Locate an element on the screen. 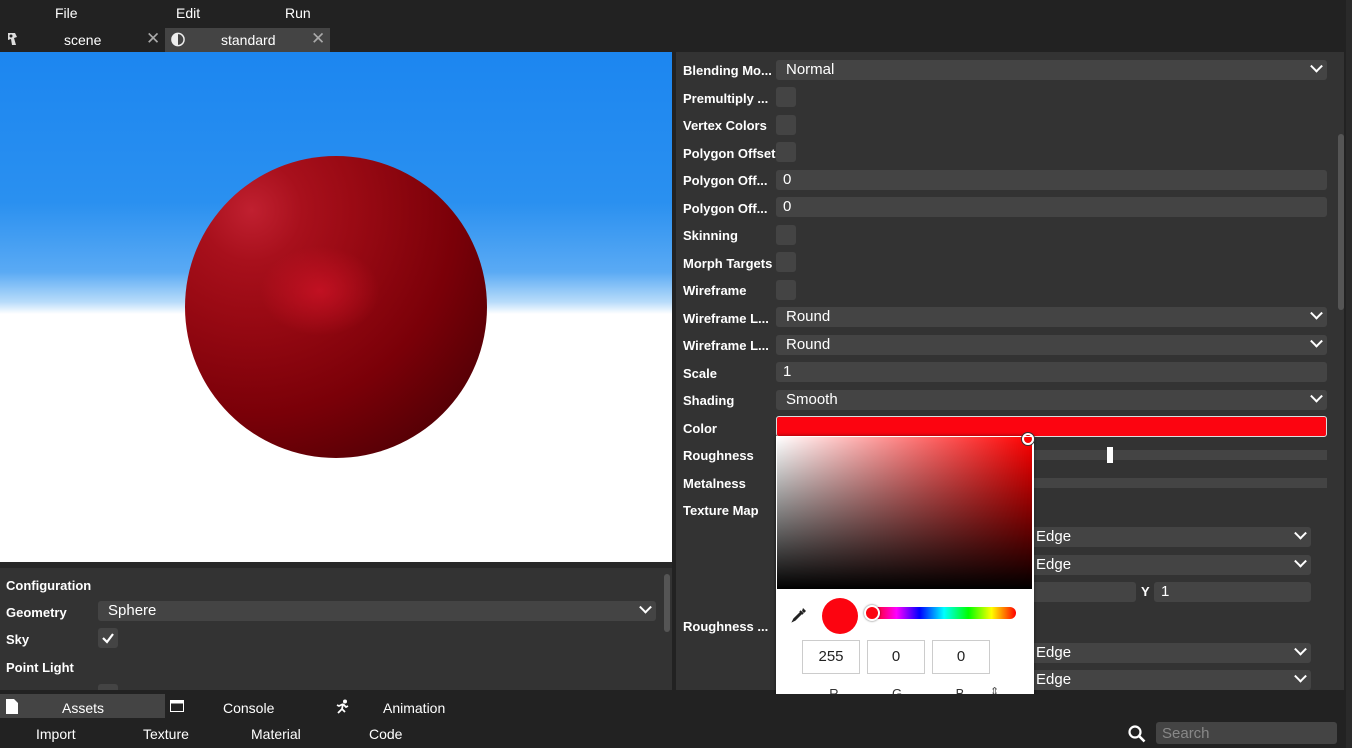 The height and width of the screenshot is (748, 1352). texture-repeat-y-input: 1 is located at coordinates (1232, 592).